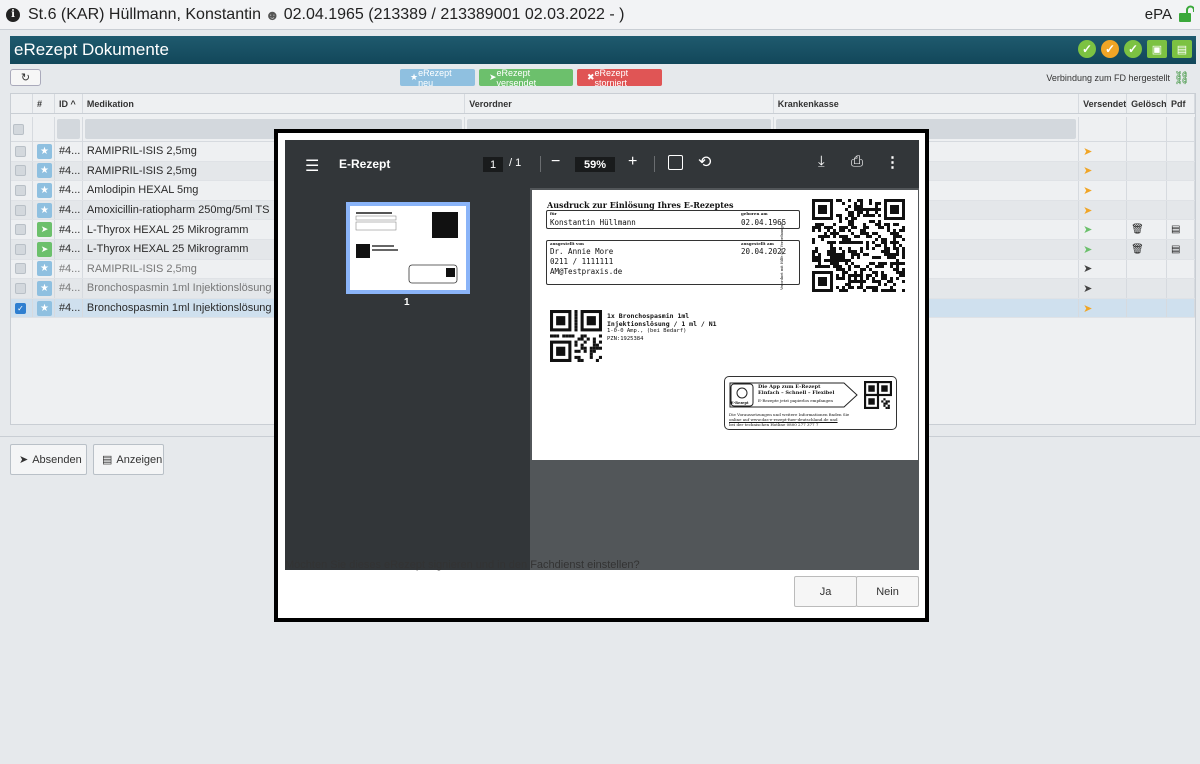 Image resolution: width=1200 pixels, height=764 pixels. Describe the element at coordinates (1186, 14) in the screenshot. I see `unlock-icon` at that location.